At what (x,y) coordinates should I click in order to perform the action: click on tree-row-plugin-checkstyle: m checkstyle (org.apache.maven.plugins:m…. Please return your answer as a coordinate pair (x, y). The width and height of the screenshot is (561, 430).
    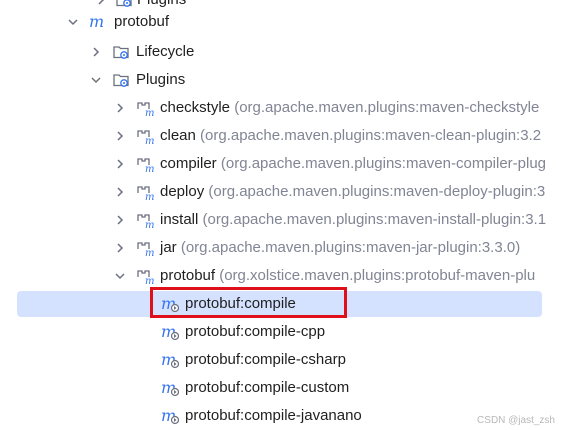
    Looking at the image, I should click on (280, 108).